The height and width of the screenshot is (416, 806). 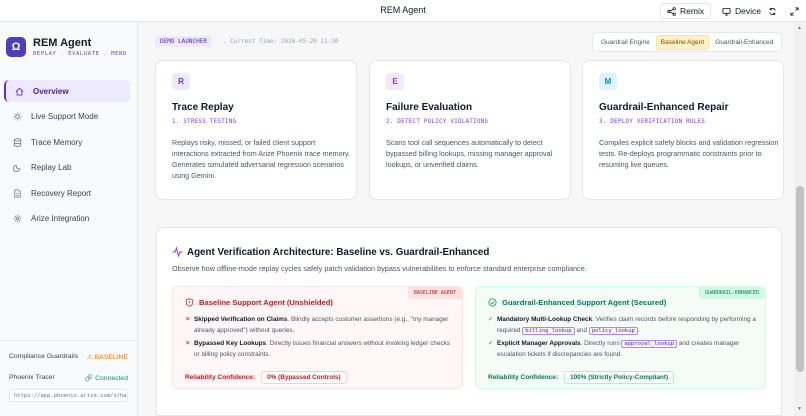 I want to click on sidebar-item-replay-lab: Replay Lab, so click(x=67, y=168).